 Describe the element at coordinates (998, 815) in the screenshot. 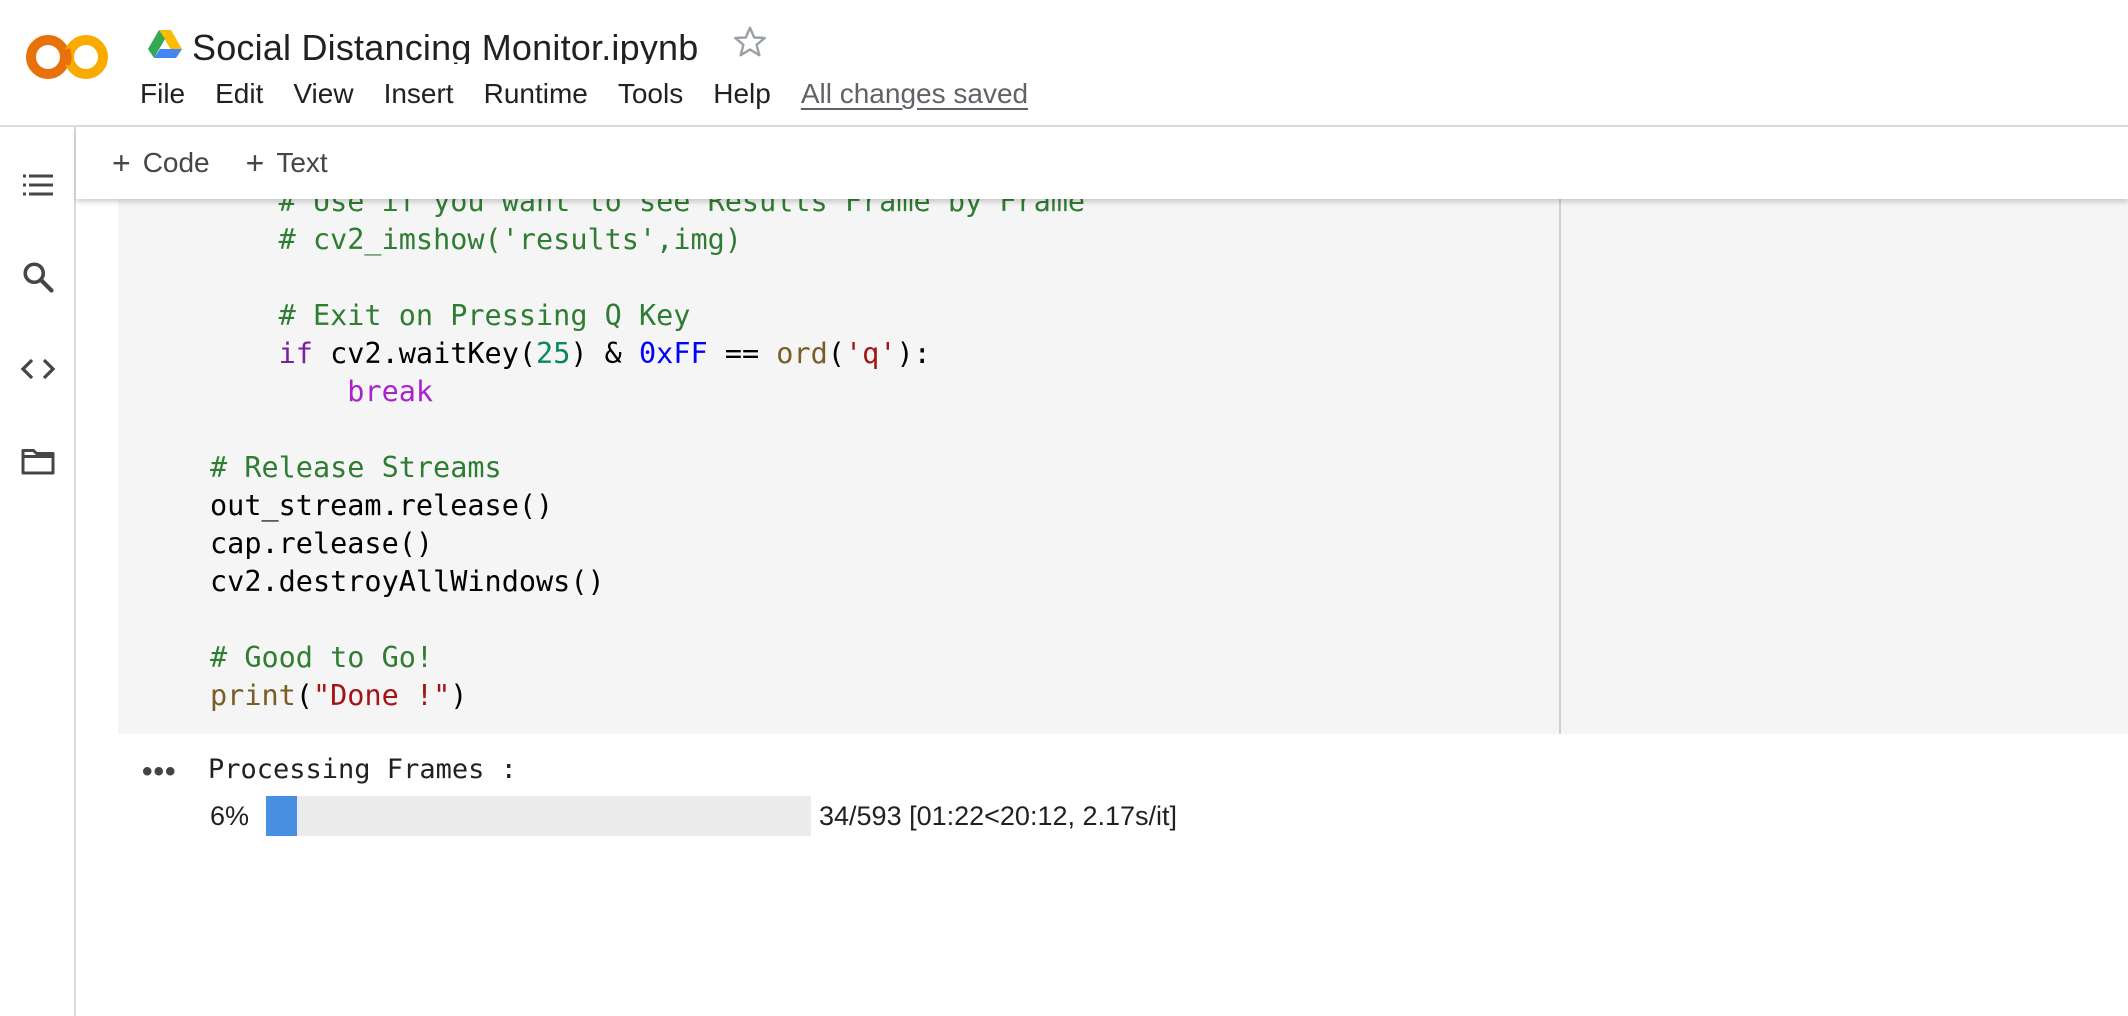

I see `progress-stats: 34/593 [01:22<20:12, 2.17s/it]` at that location.